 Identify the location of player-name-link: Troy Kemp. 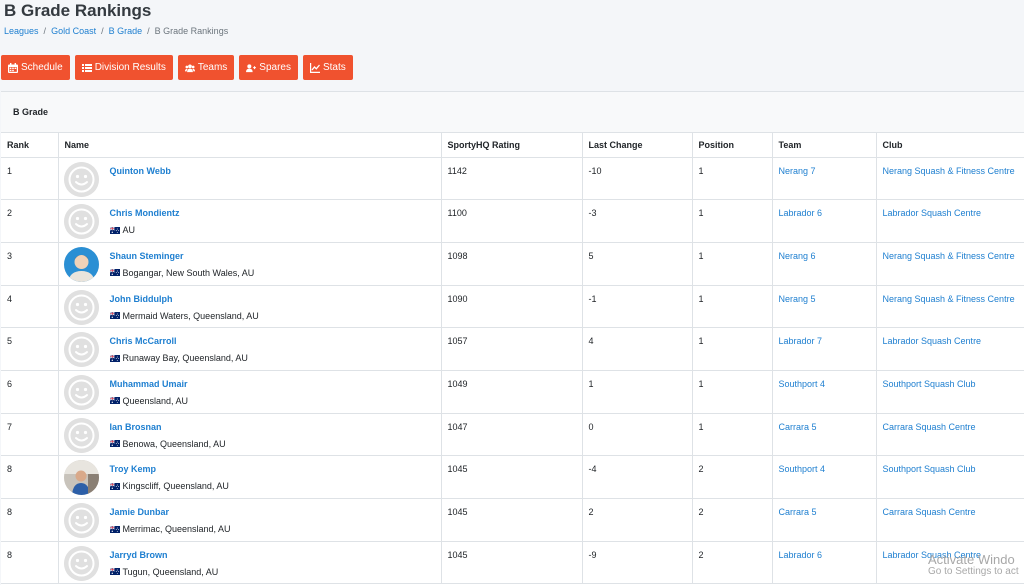
(169, 469).